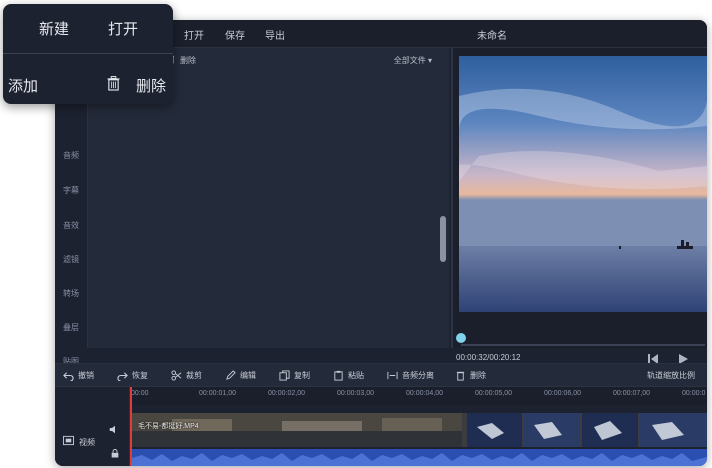 The width and height of the screenshot is (712, 468). I want to click on popup-delete: 删除, so click(151, 85).